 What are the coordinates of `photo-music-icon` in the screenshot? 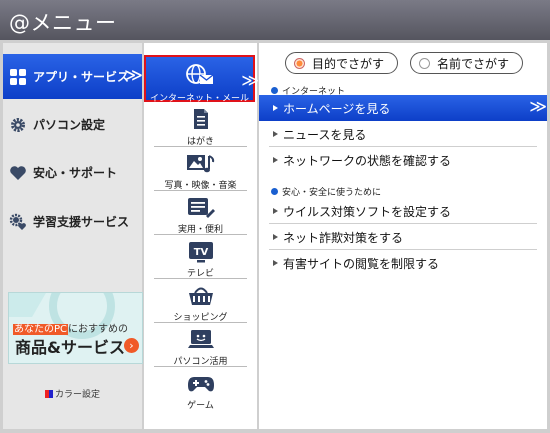 It's located at (200, 164).